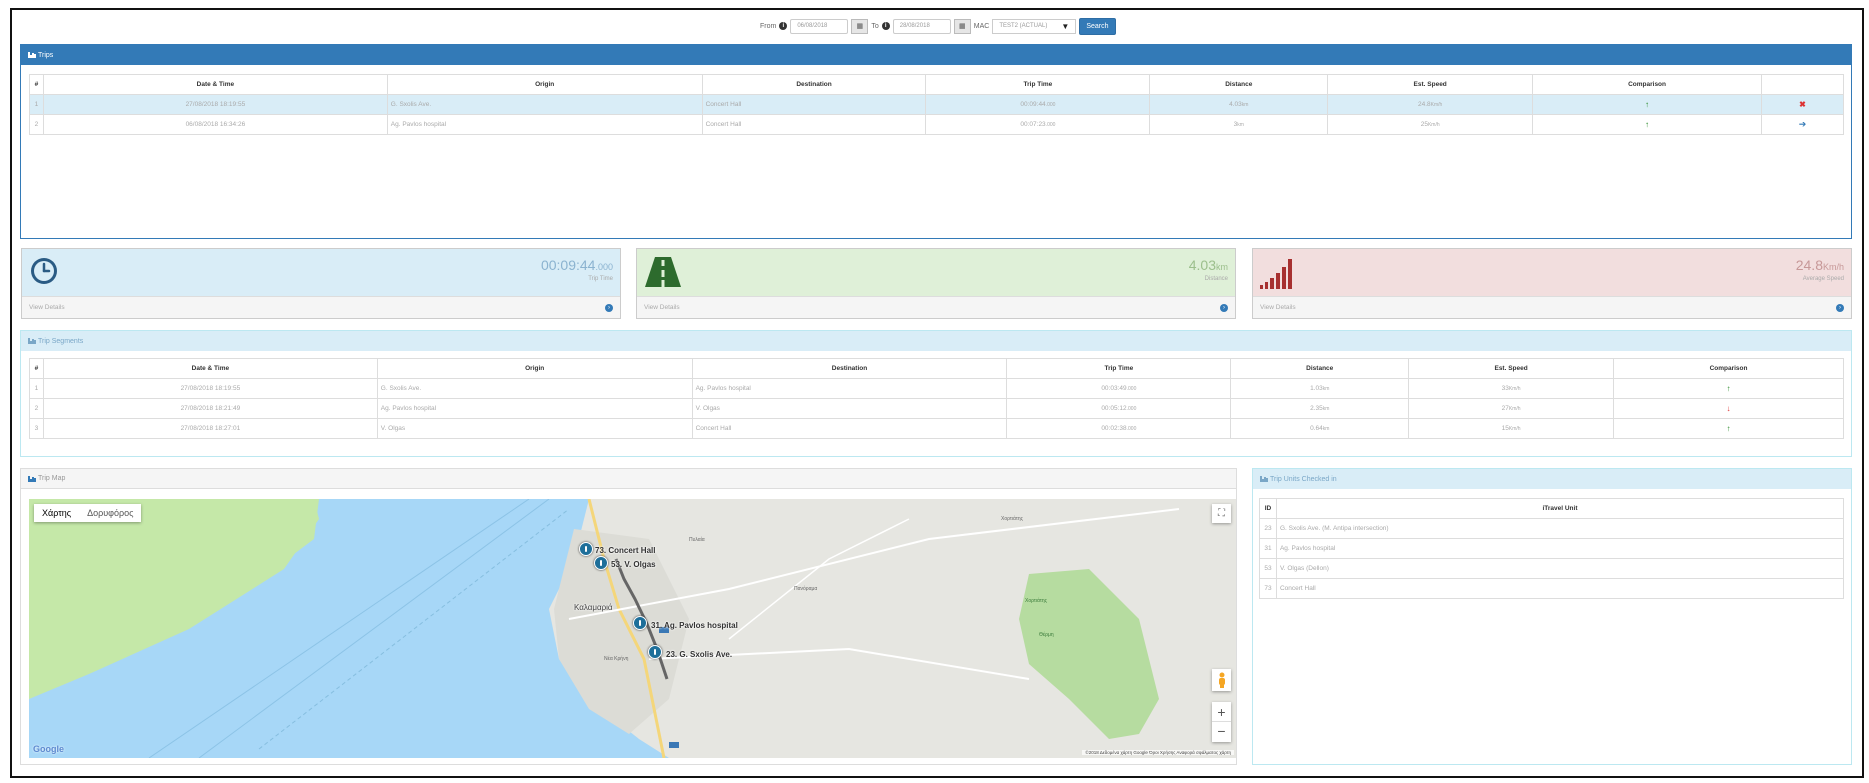 This screenshot has height=783, width=1869. Describe the element at coordinates (1216, 279) in the screenshot. I see `stat-label: Distance` at that location.